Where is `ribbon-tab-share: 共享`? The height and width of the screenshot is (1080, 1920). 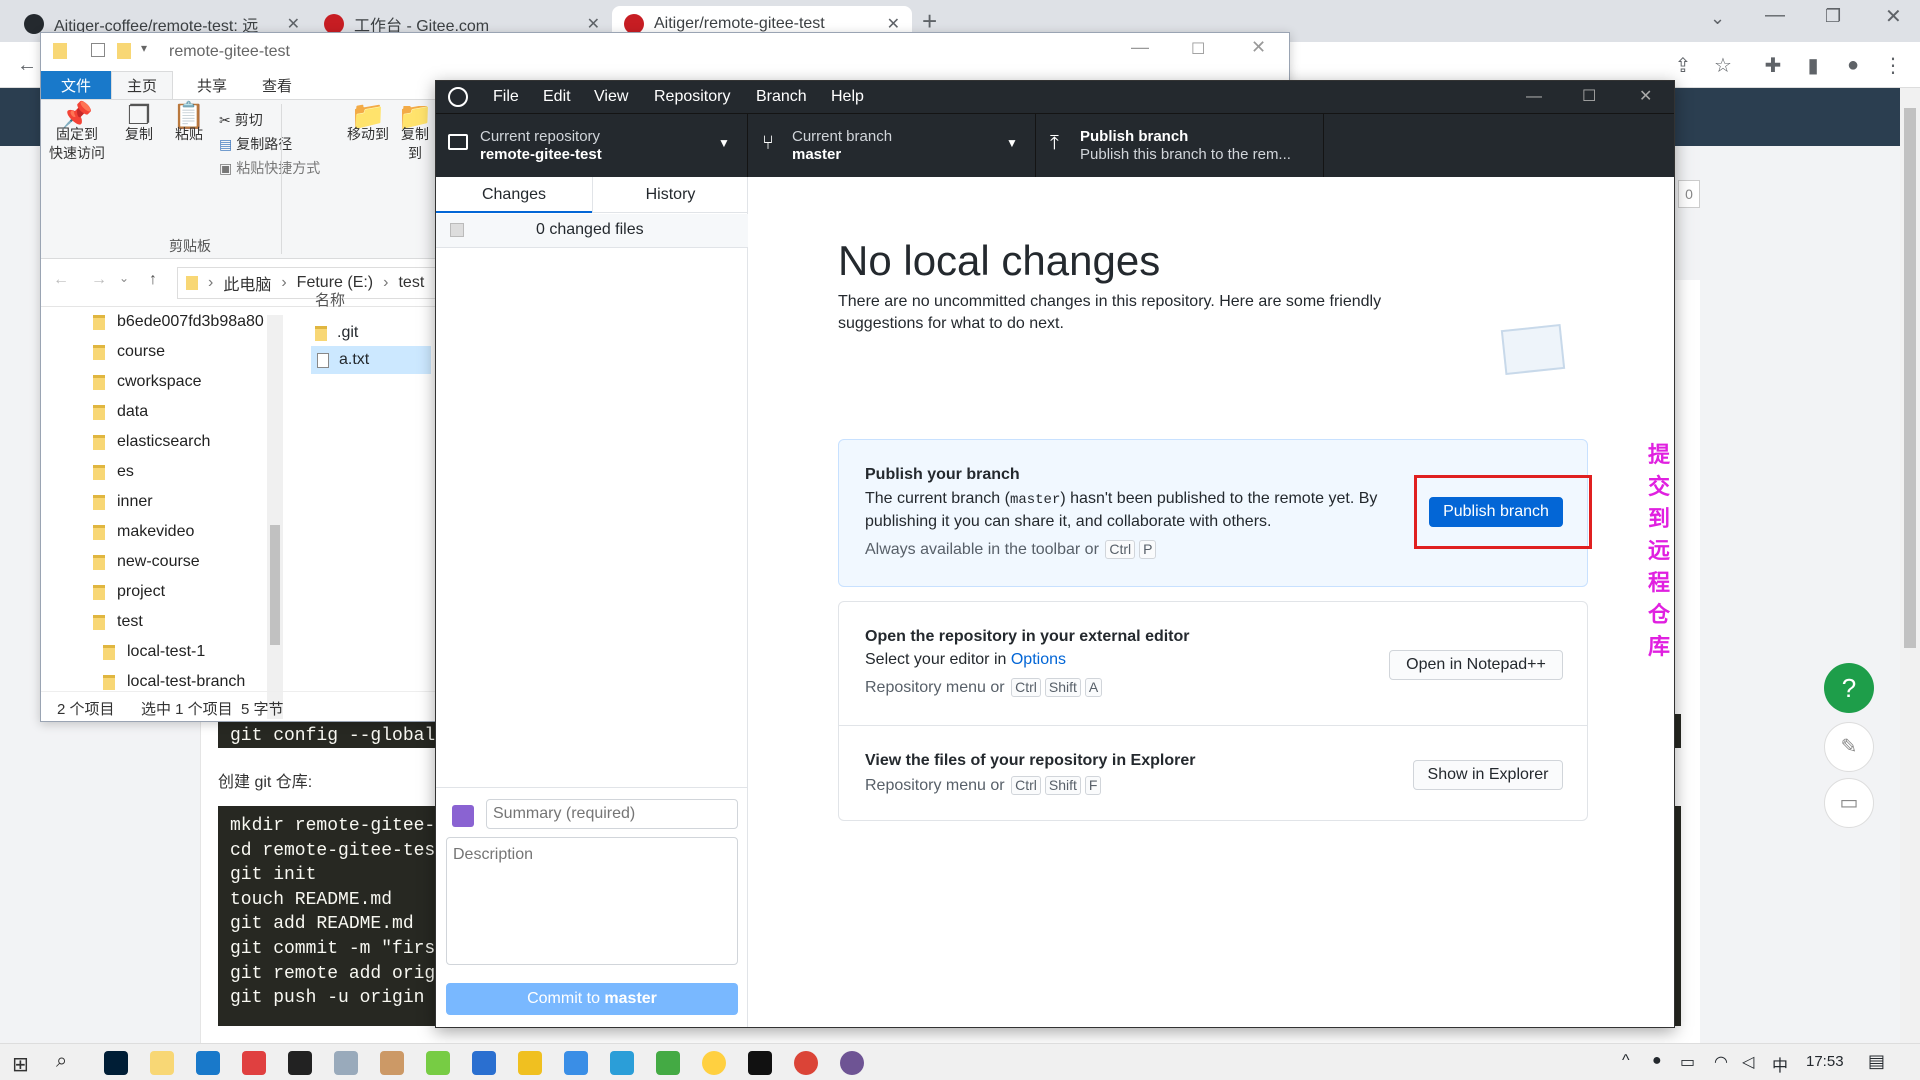
ribbon-tab-share: 共享 is located at coordinates (212, 85).